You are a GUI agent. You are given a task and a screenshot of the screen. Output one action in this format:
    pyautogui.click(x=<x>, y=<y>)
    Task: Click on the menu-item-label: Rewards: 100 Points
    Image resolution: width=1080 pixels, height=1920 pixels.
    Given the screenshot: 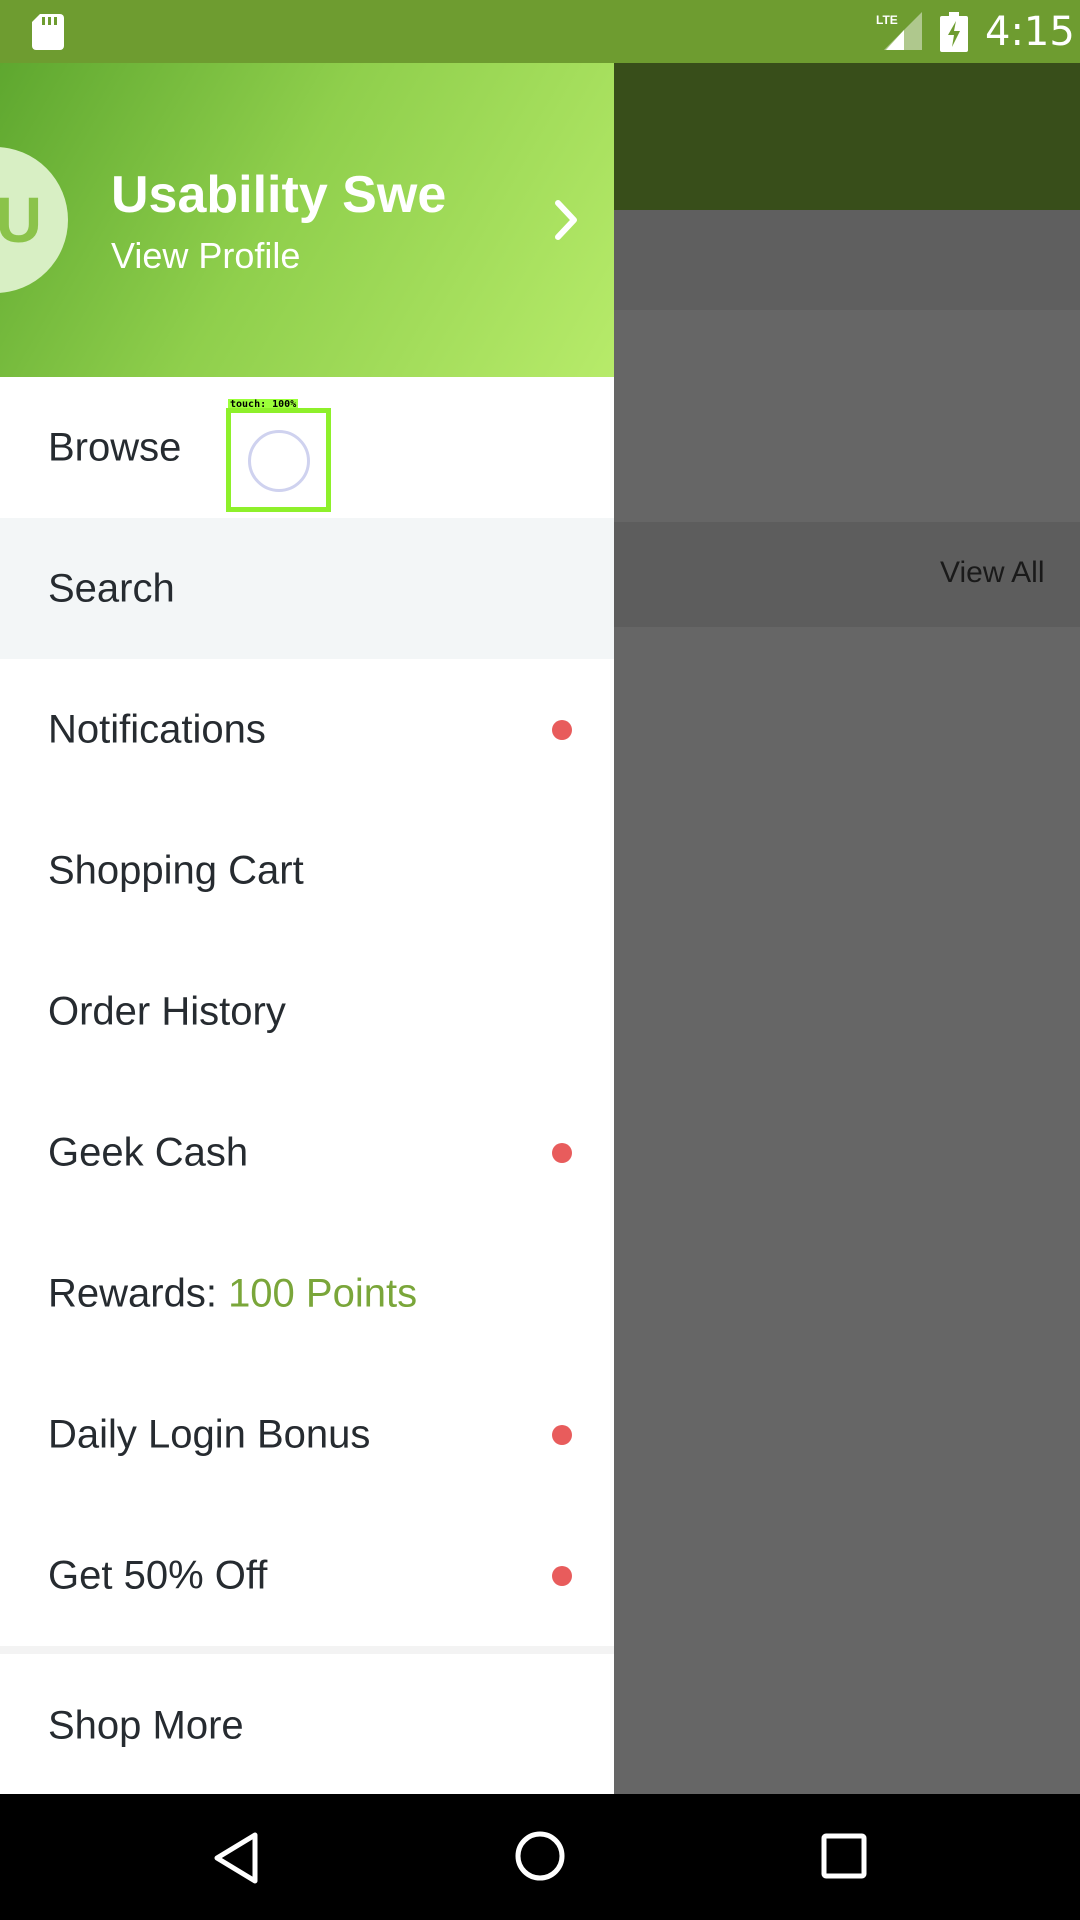 What is the action you would take?
    pyautogui.click(x=232, y=1293)
    